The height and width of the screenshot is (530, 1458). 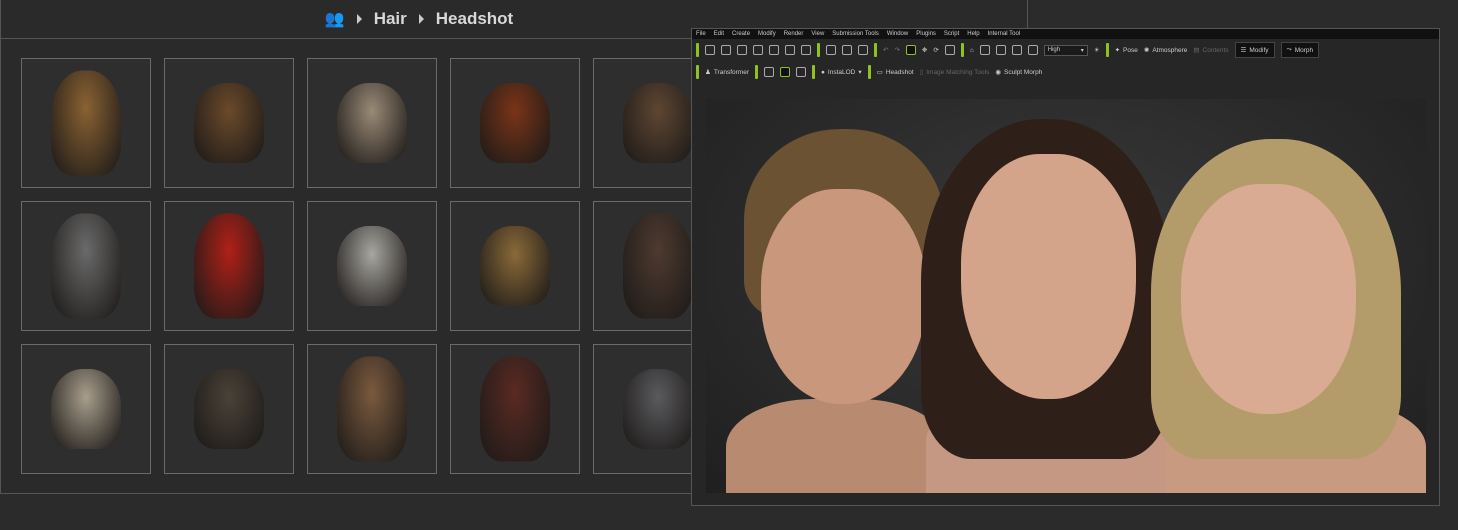 What do you see at coordinates (949, 50) in the screenshot?
I see `scale-icon` at bounding box center [949, 50].